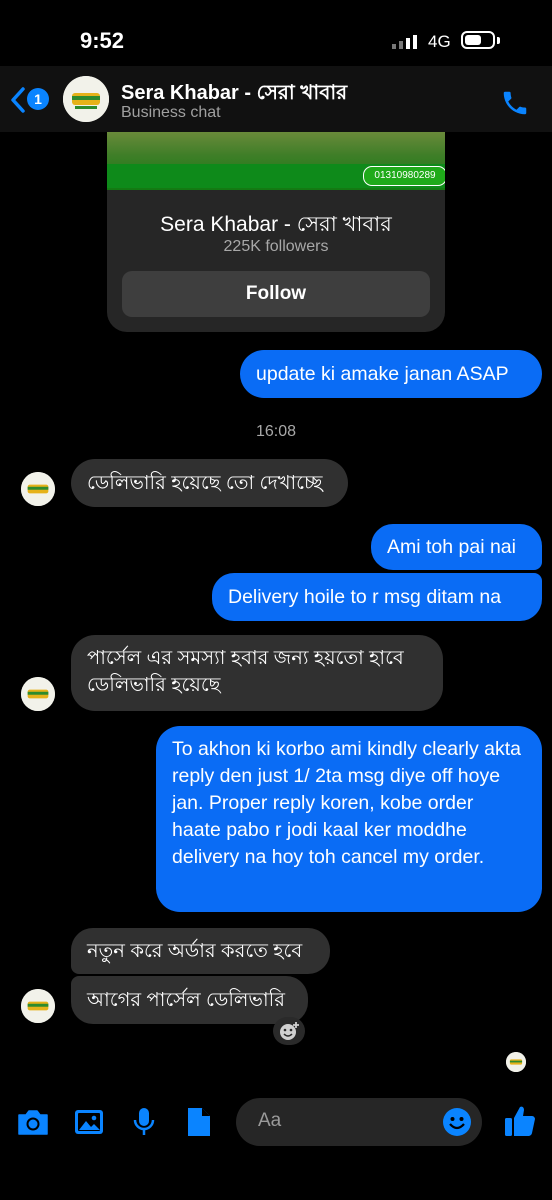  I want to click on follow-button: Follow, so click(276, 294).